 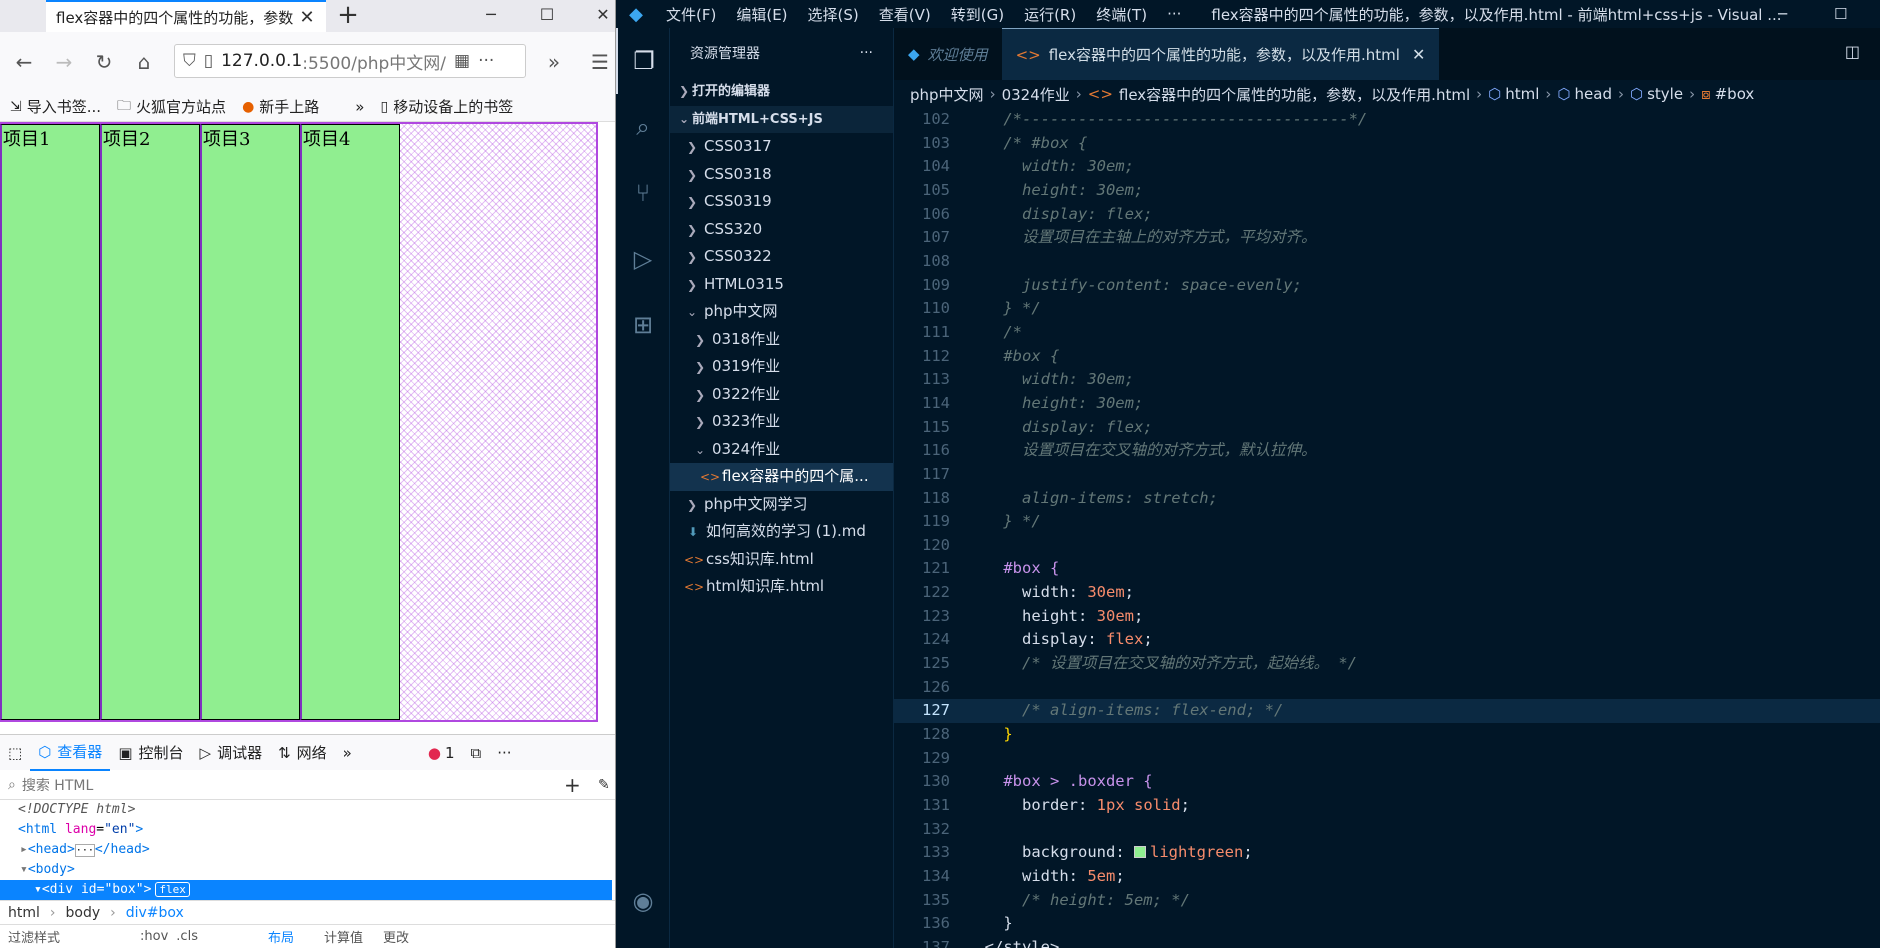 What do you see at coordinates (1735, 94) in the screenshot?
I see `crumb-box: #box` at bounding box center [1735, 94].